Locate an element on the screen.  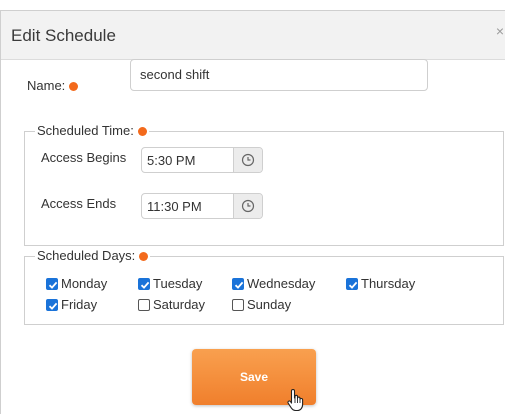
access-ends-label: Access Ends is located at coordinates (79, 203).